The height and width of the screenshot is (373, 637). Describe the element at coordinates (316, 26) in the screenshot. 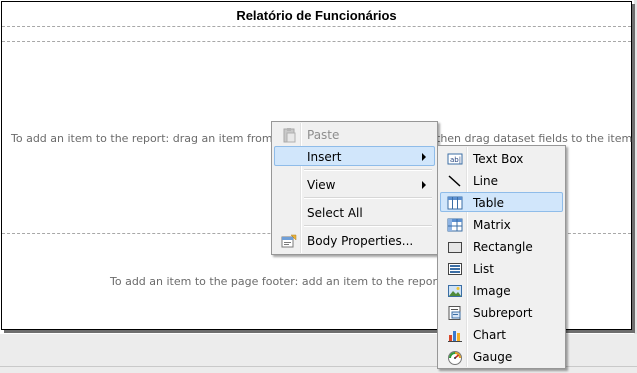

I see `header-divider` at that location.